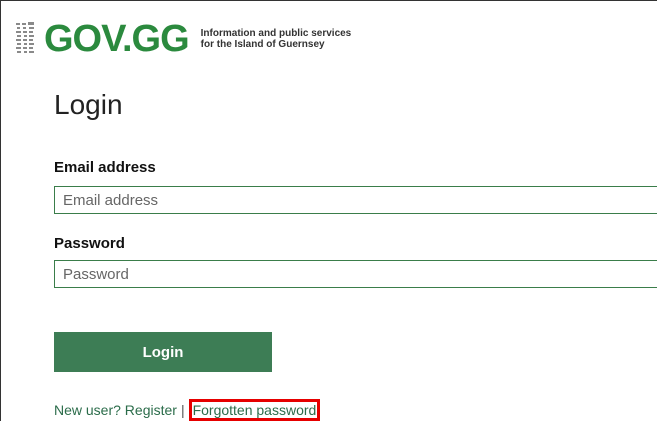  Describe the element at coordinates (25, 37) in the screenshot. I see `guernsey-crest-icon` at that location.